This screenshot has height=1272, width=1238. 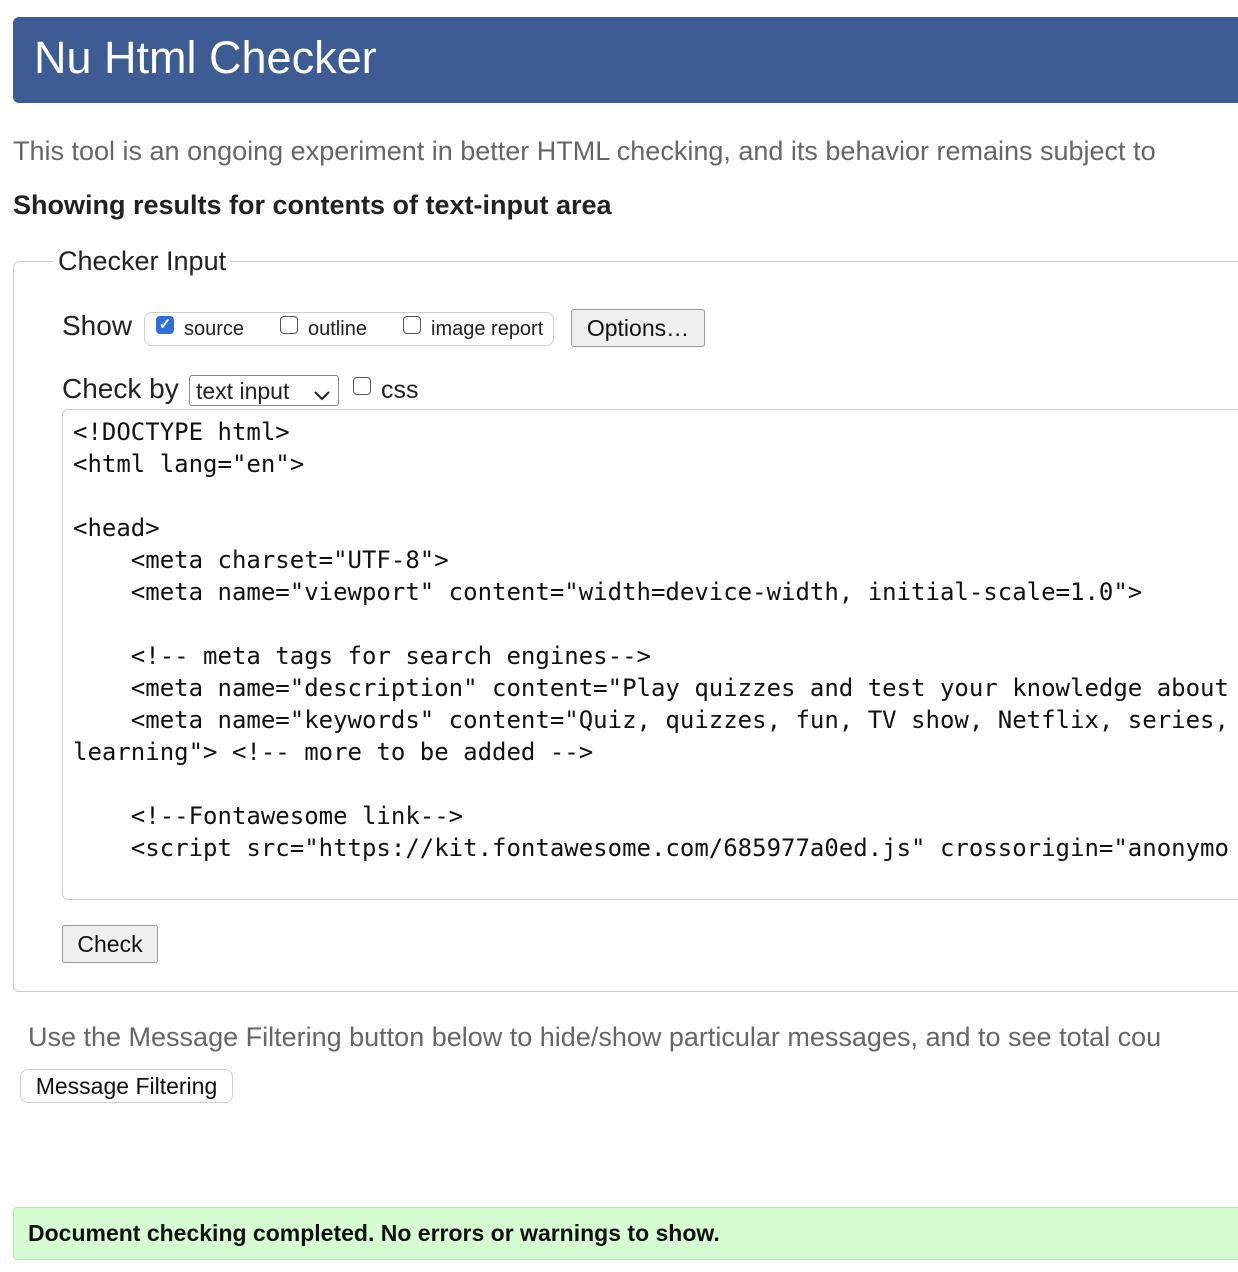 I want to click on image-report-checkbox, so click(x=412, y=325).